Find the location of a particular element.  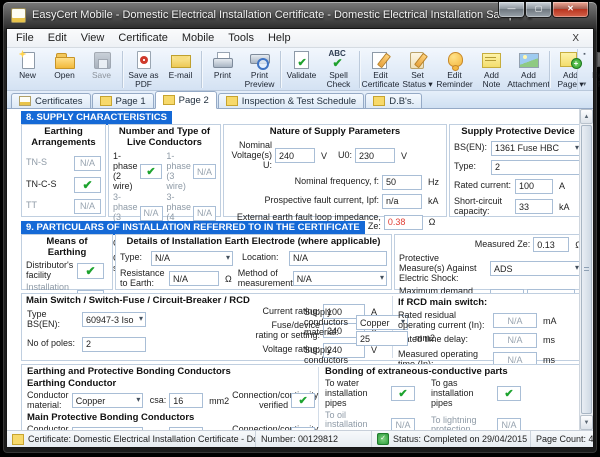

phase1-3wire-field: N/A is located at coordinates (204, 172).